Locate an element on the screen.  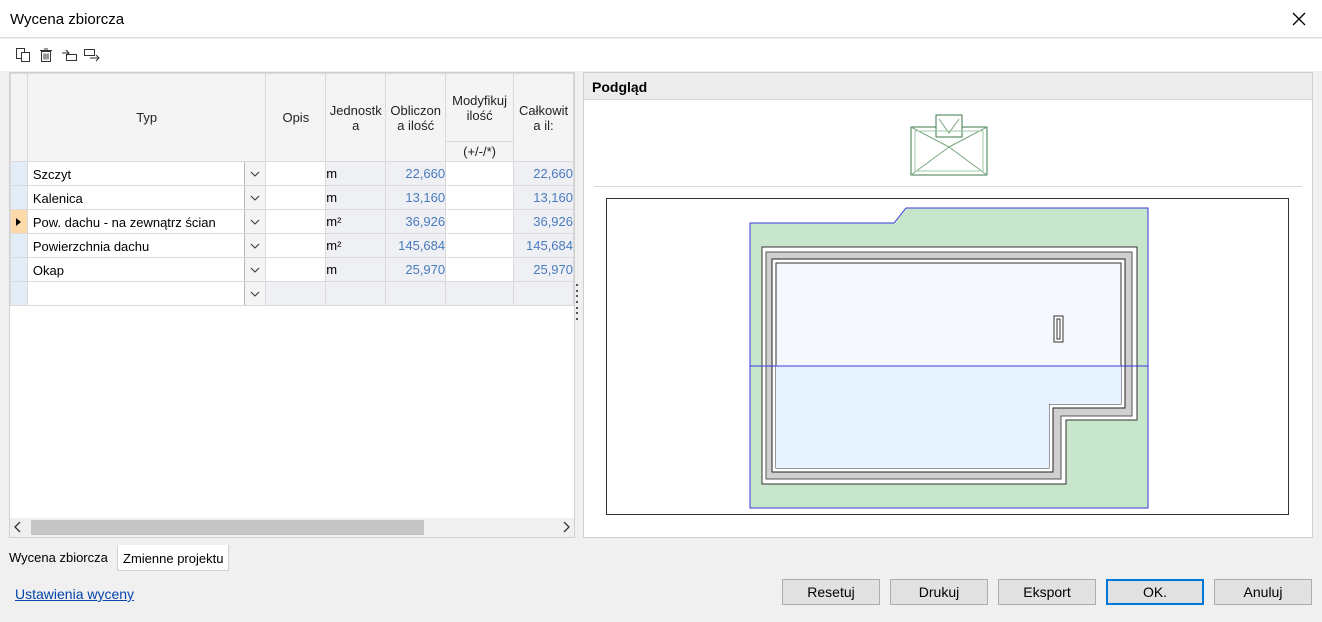
calculated-cell: 145,684 is located at coordinates (416, 245).